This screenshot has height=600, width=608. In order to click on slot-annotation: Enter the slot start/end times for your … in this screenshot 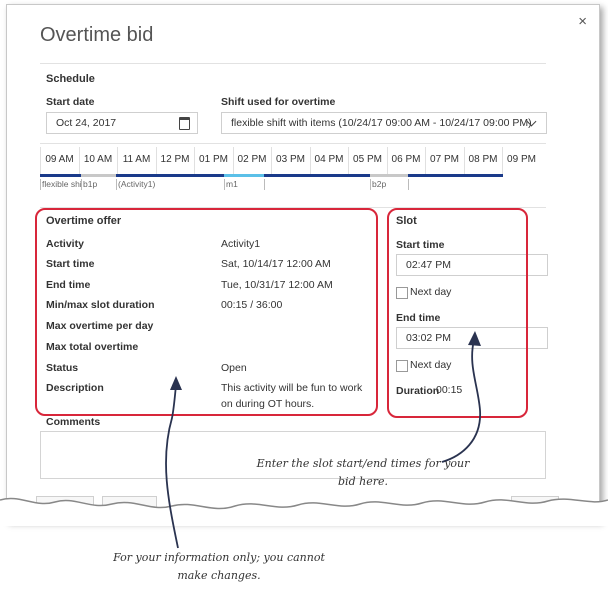, I will do `click(363, 472)`.